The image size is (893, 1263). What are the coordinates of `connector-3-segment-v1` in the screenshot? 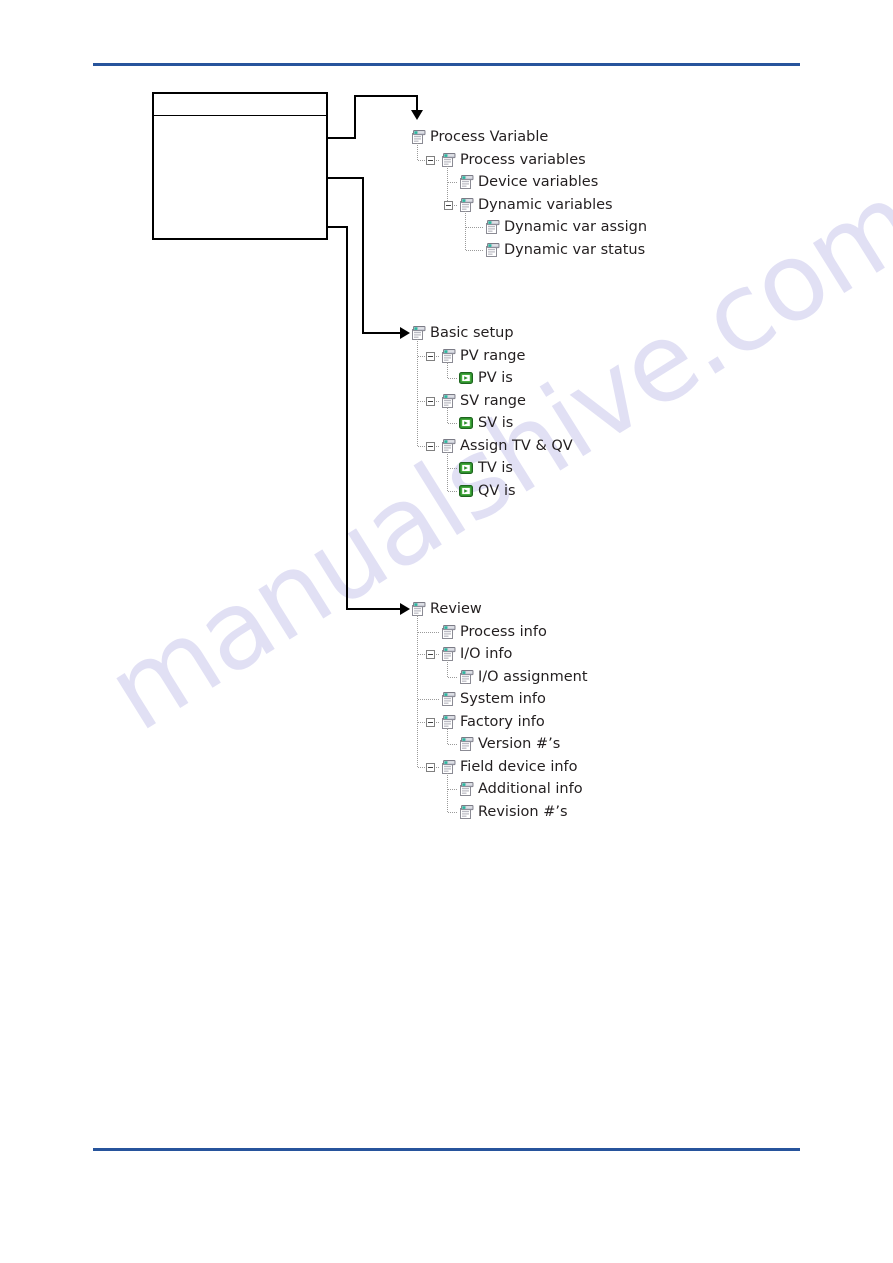 It's located at (347, 417).